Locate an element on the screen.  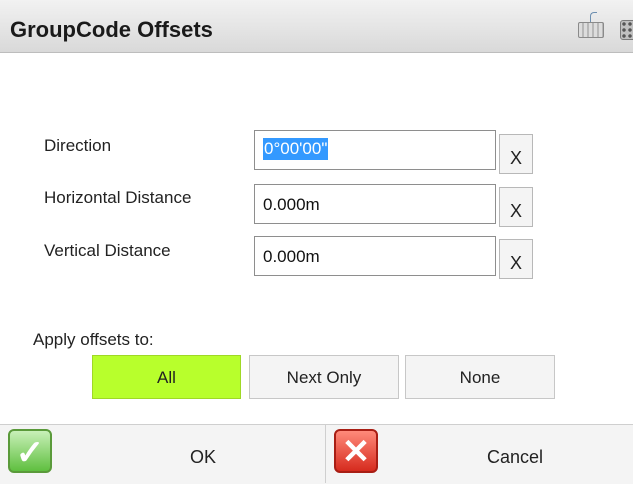
footer-divider is located at coordinates (325, 453).